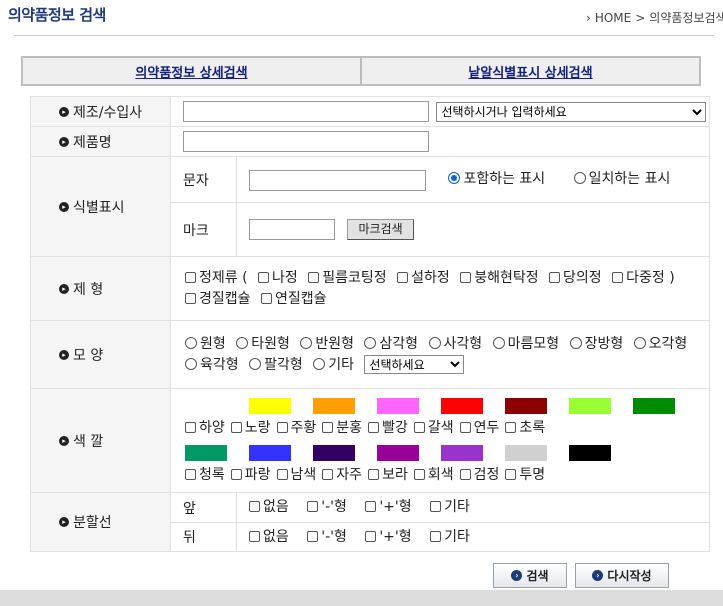 The image size is (723, 606). I want to click on breadcrumb-home: HOME, so click(613, 18).